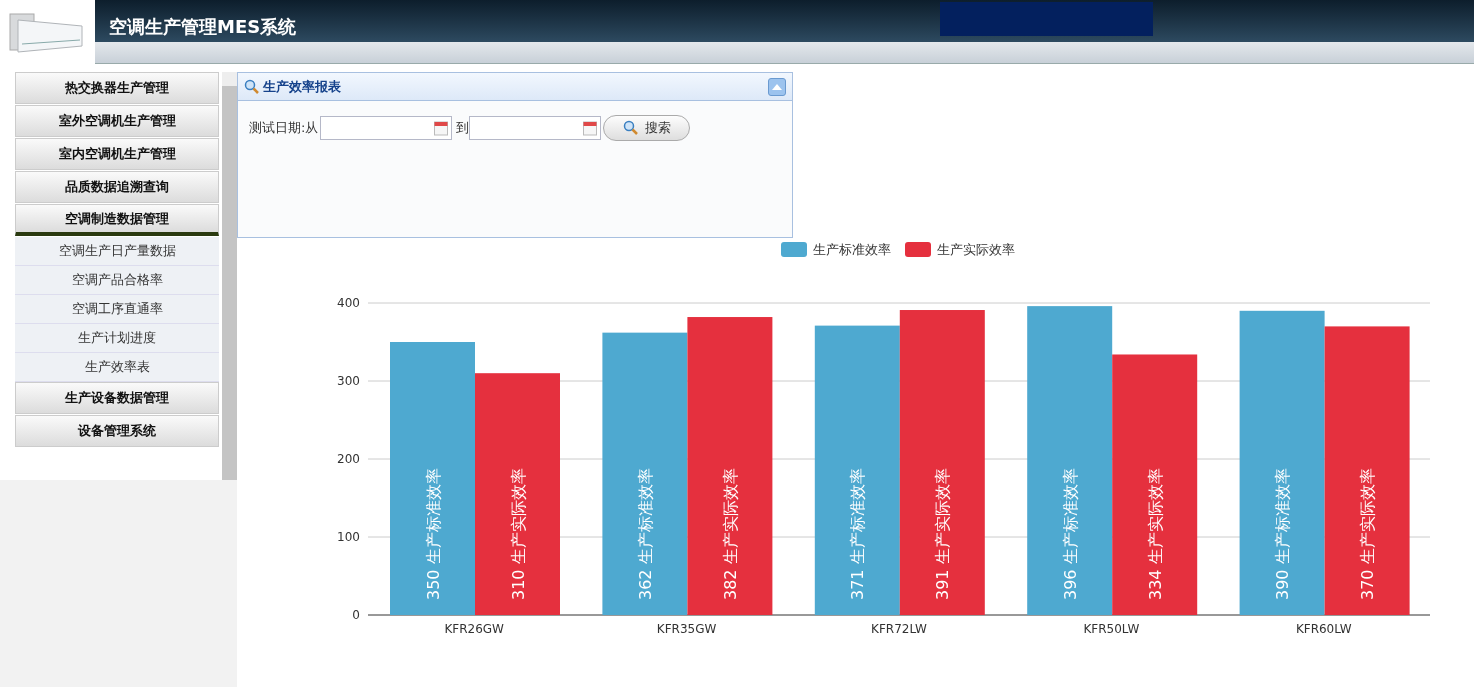  I want to click on caret-up-icon, so click(777, 86).